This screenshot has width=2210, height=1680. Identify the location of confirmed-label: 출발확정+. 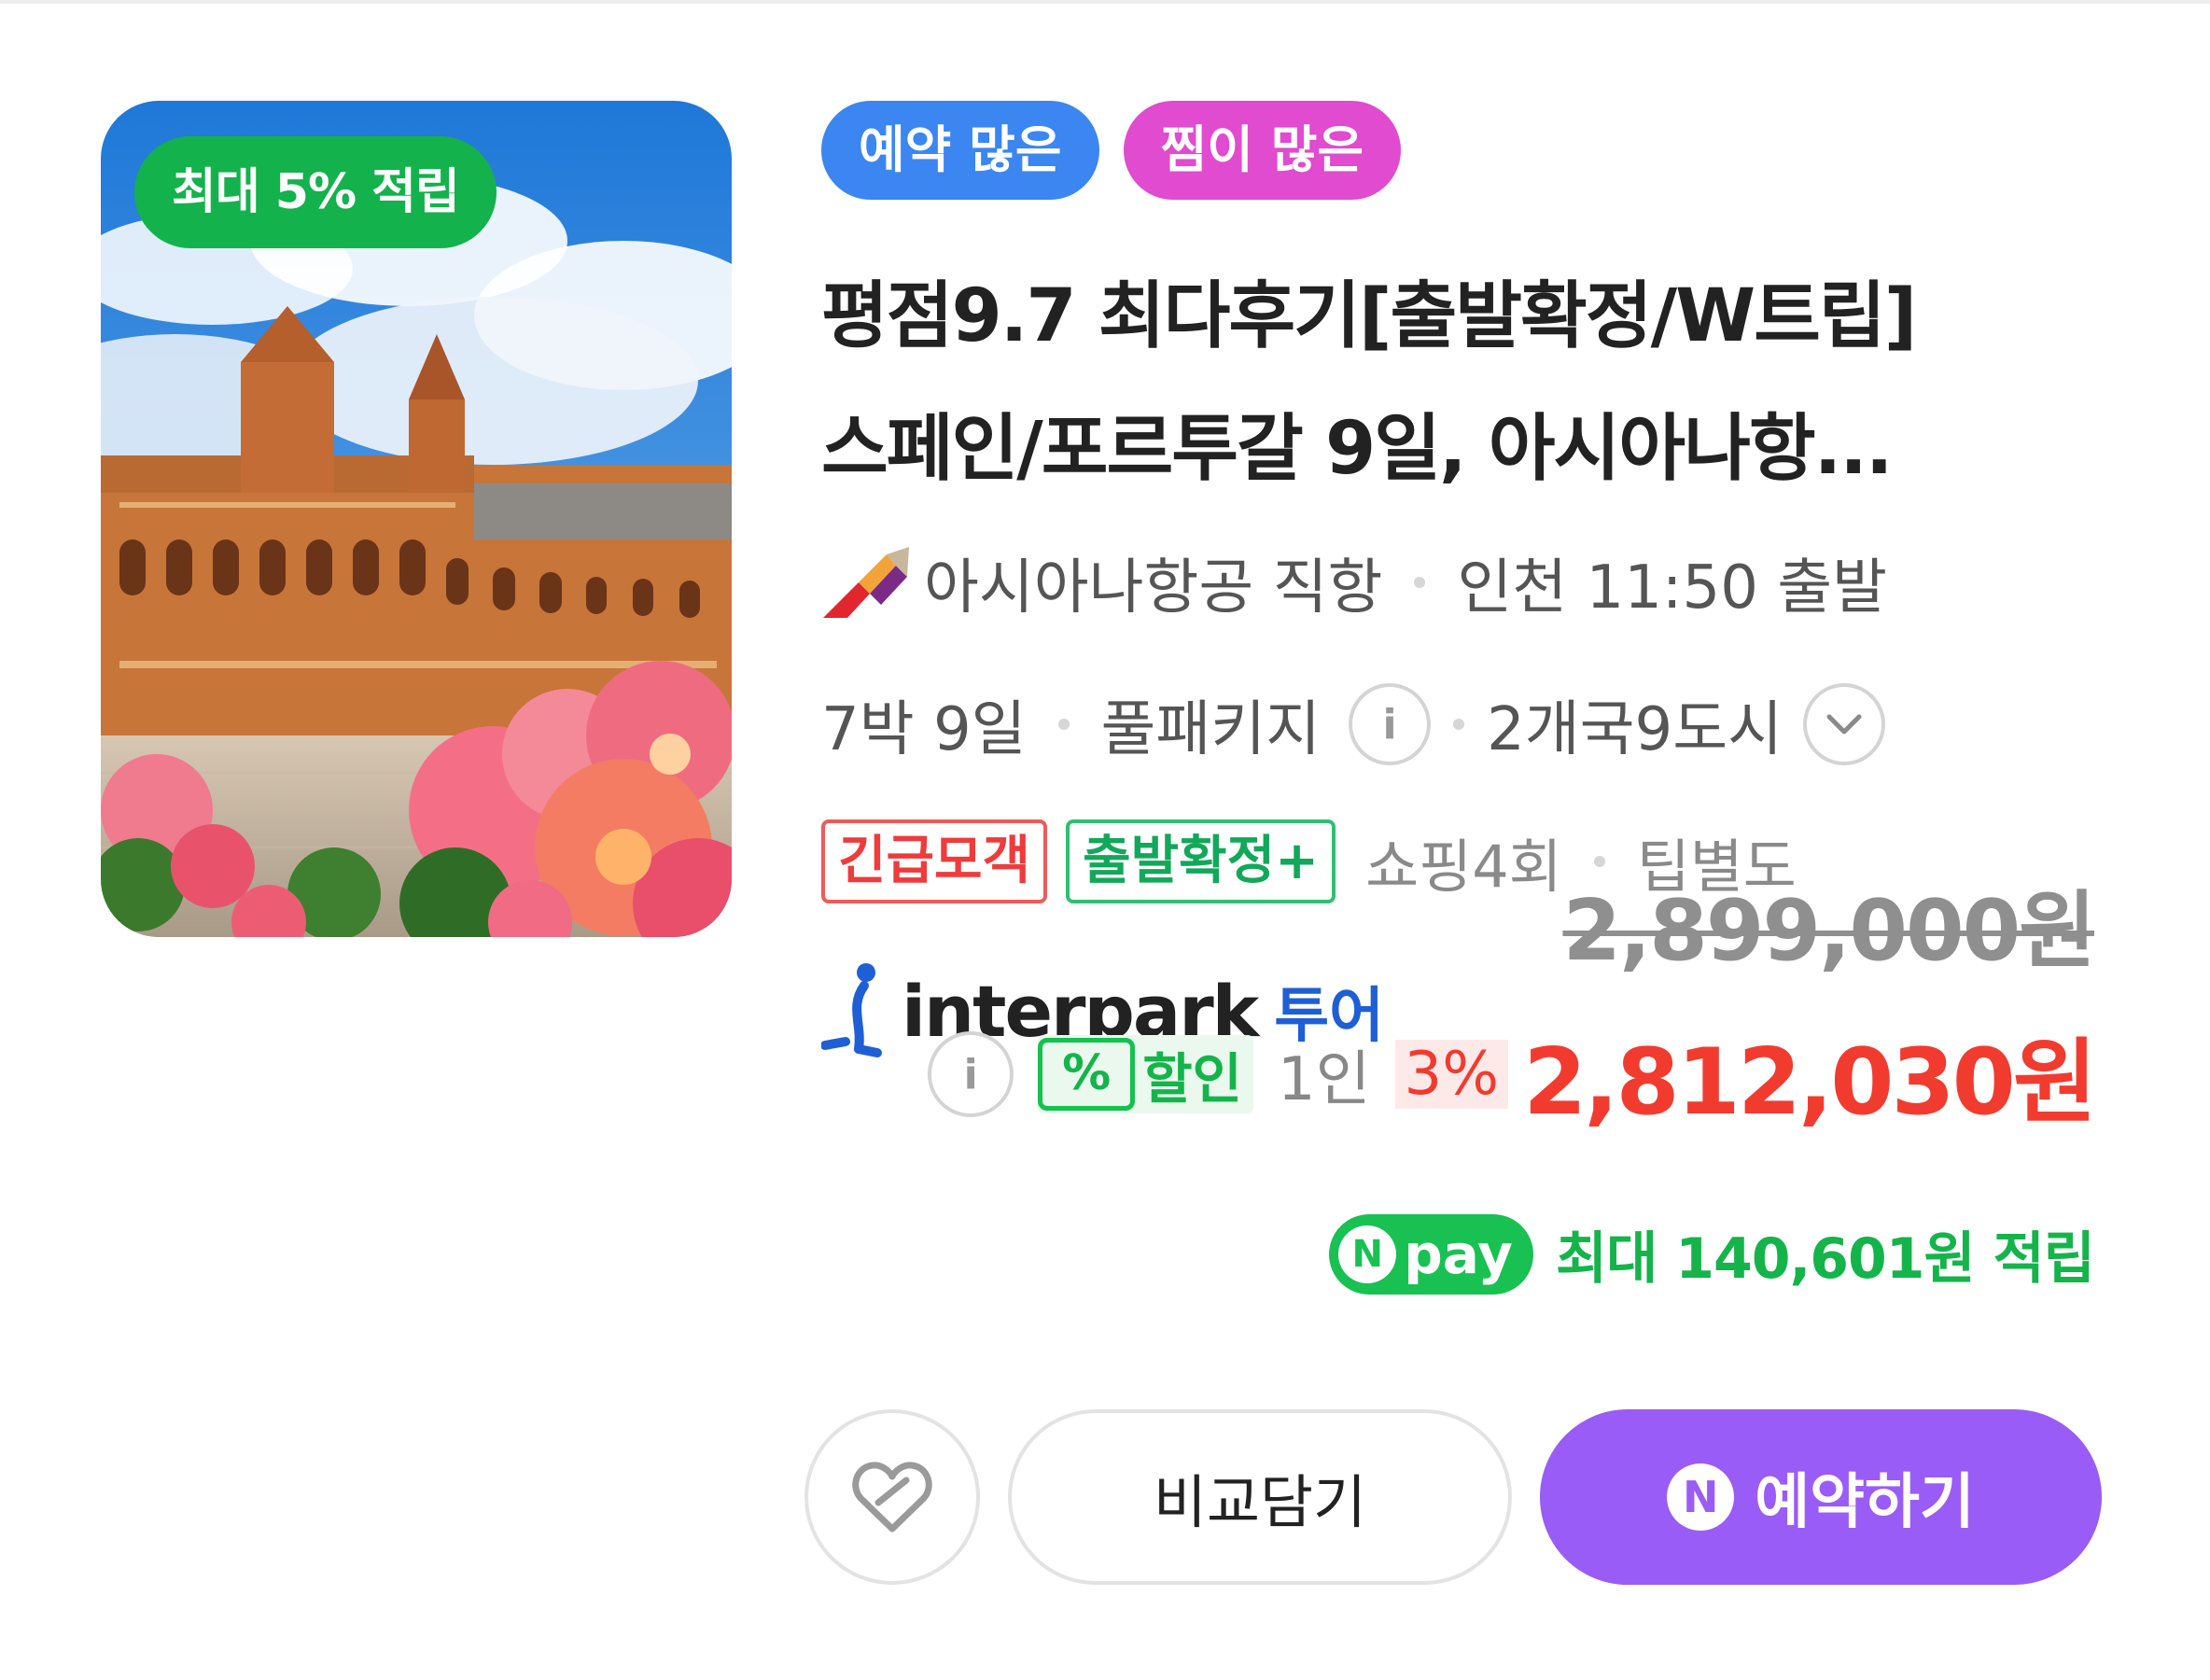
(1201, 861).